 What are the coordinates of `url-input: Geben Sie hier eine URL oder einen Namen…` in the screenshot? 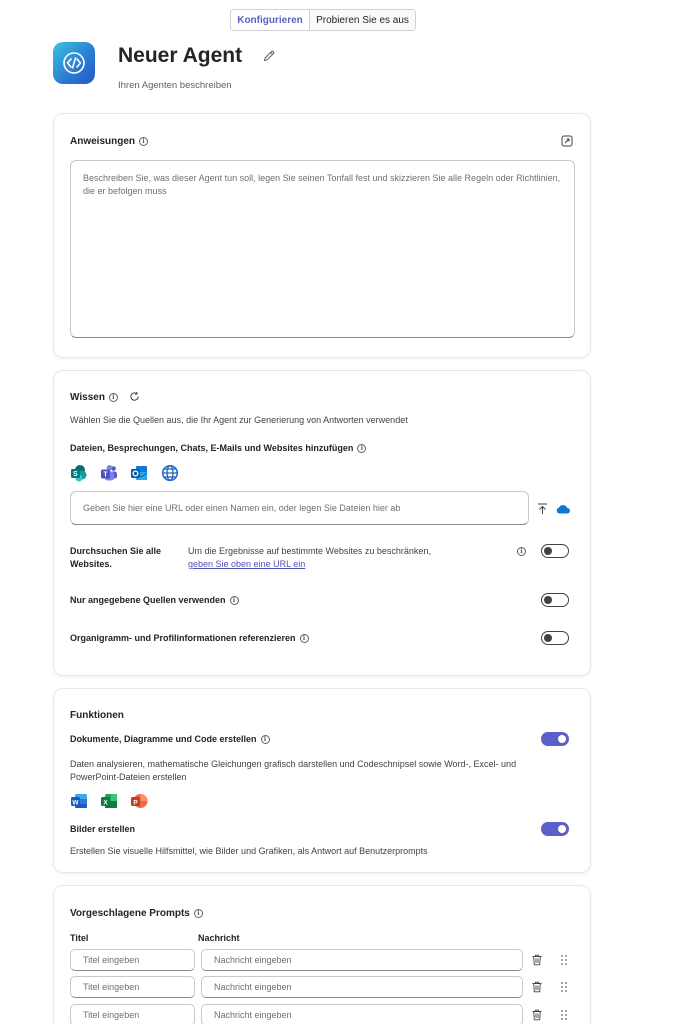 It's located at (299, 508).